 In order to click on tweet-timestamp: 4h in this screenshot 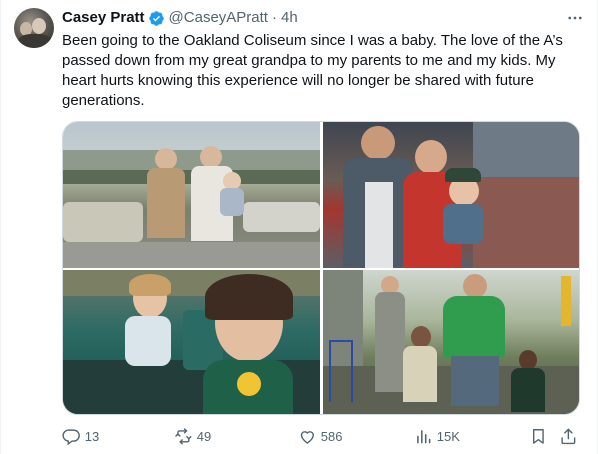, I will do `click(289, 18)`.